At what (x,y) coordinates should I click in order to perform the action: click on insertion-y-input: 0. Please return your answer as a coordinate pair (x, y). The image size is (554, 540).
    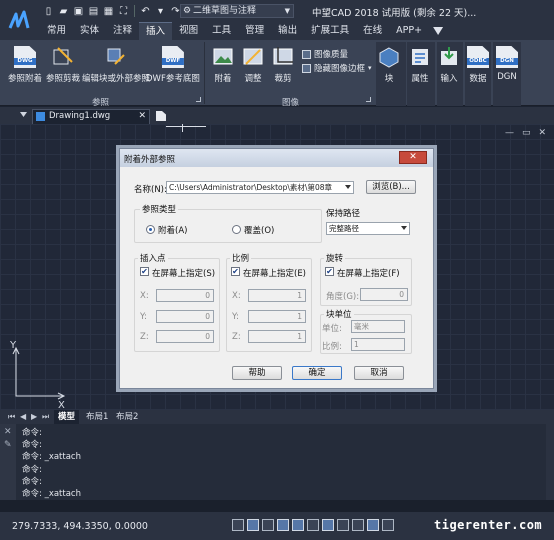
    Looking at the image, I should click on (185, 316).